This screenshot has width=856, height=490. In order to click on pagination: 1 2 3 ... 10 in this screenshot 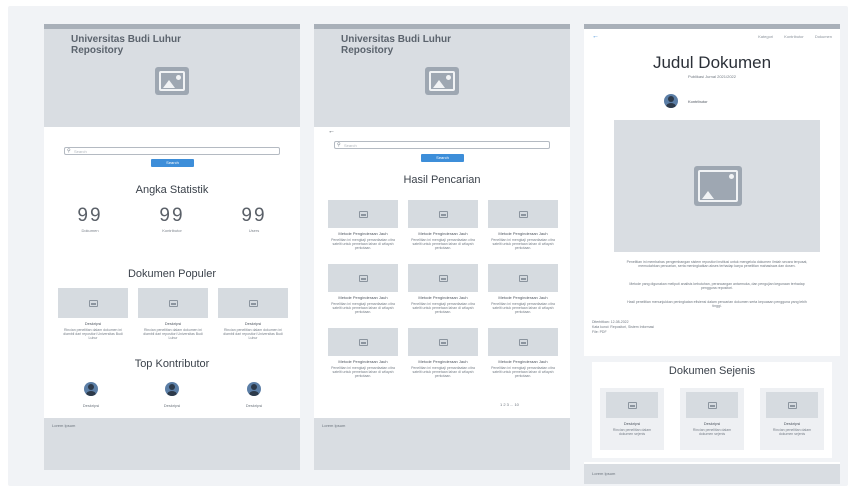, I will do `click(509, 404)`.